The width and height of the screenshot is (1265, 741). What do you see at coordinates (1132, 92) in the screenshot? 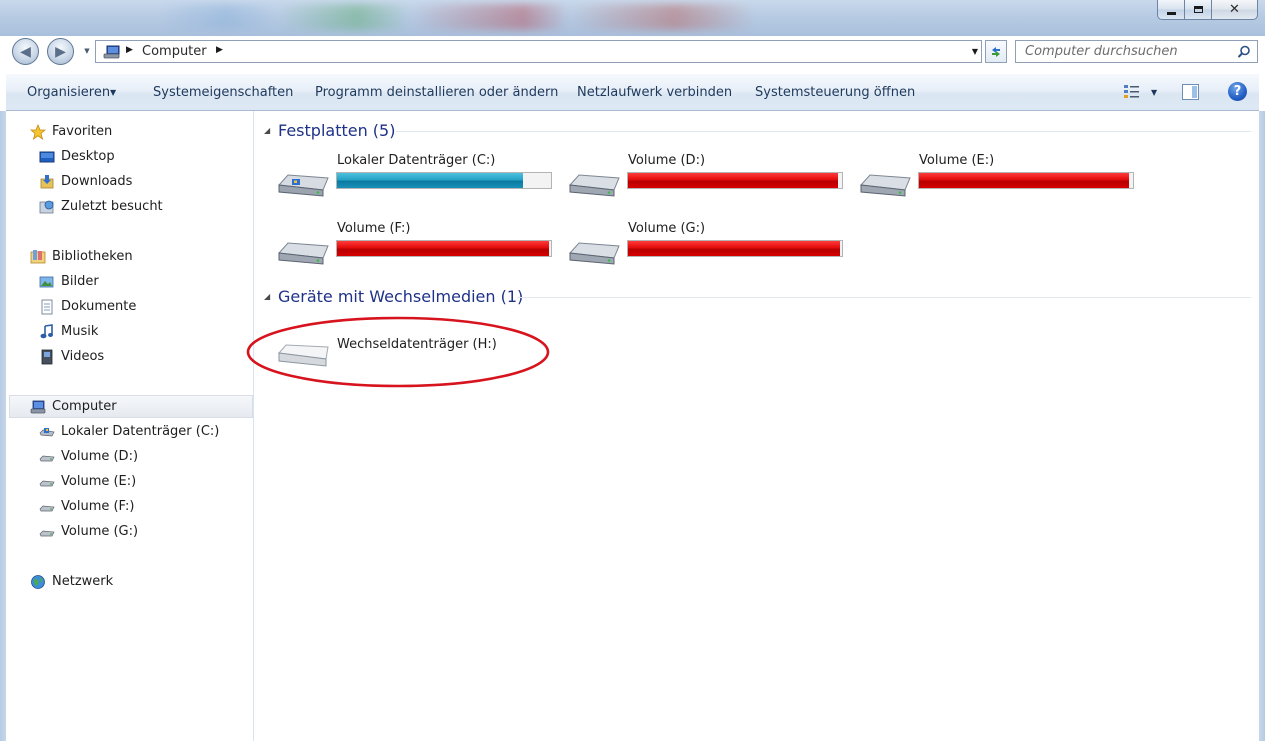
I see `view-options-icon` at bounding box center [1132, 92].